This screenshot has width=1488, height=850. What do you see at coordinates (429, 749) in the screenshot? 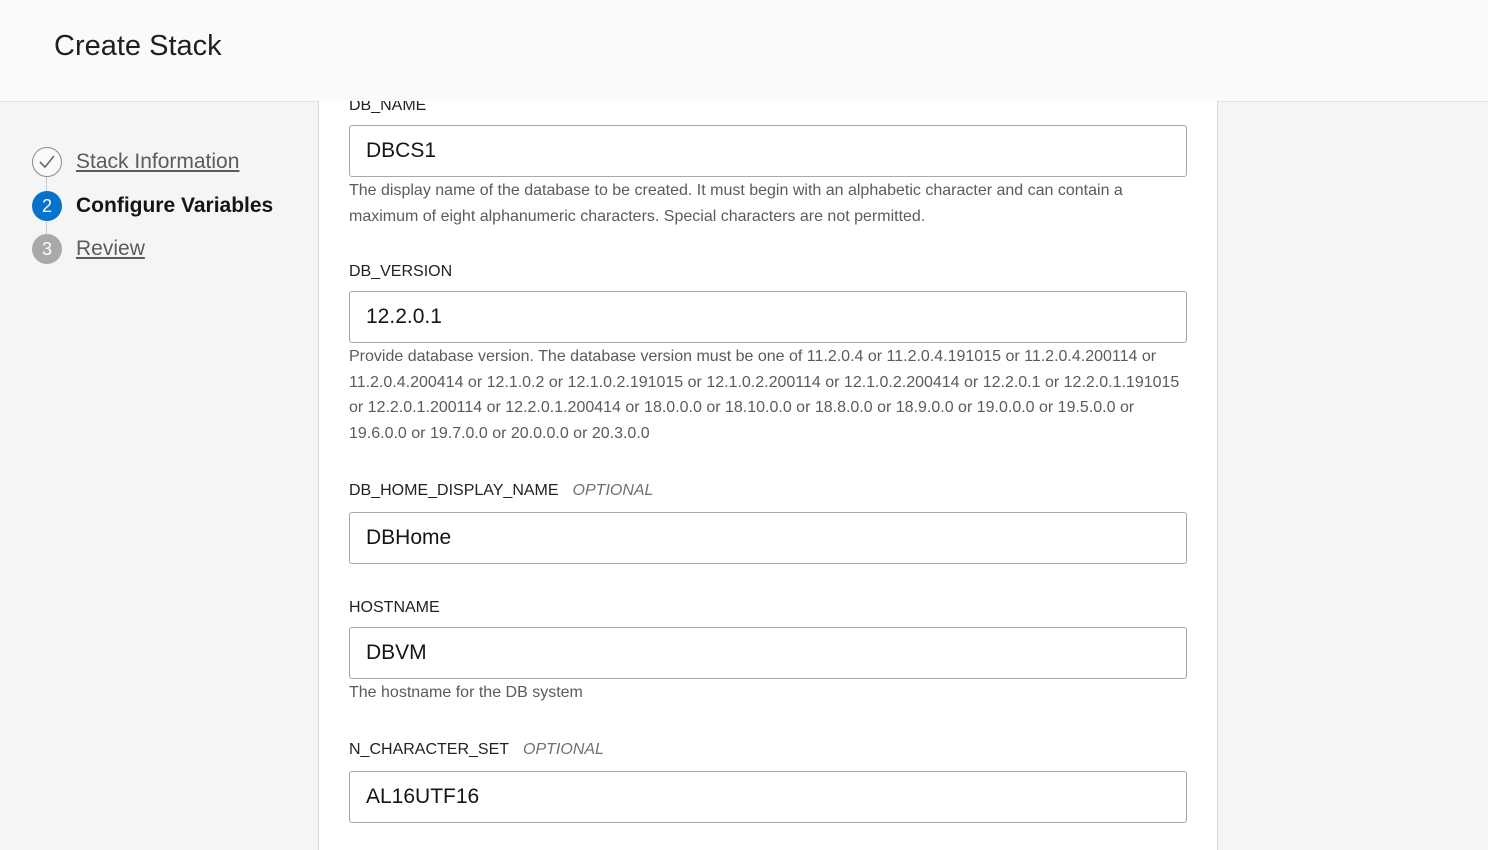
I see `field-label-text: N_CHARACTER_SET` at bounding box center [429, 749].